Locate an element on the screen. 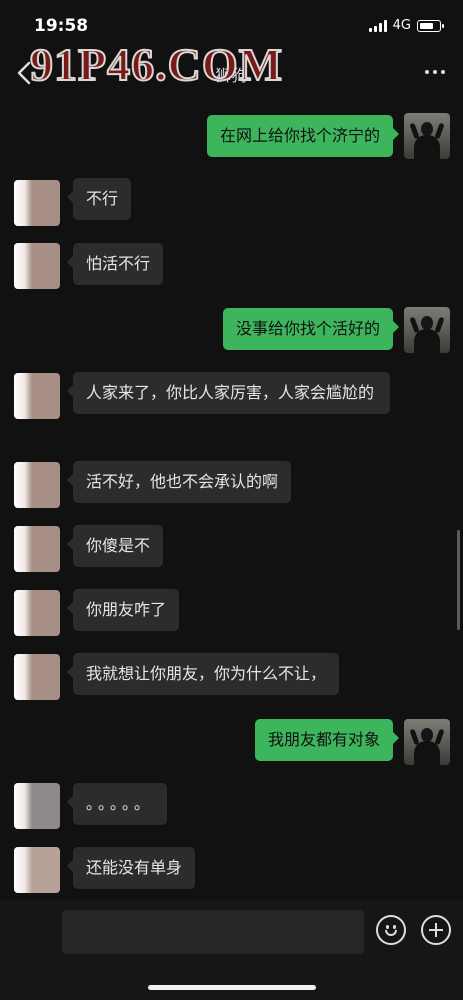 The image size is (463, 1000). message-bubble-in: 你朋友咋了 is located at coordinates (123, 610).